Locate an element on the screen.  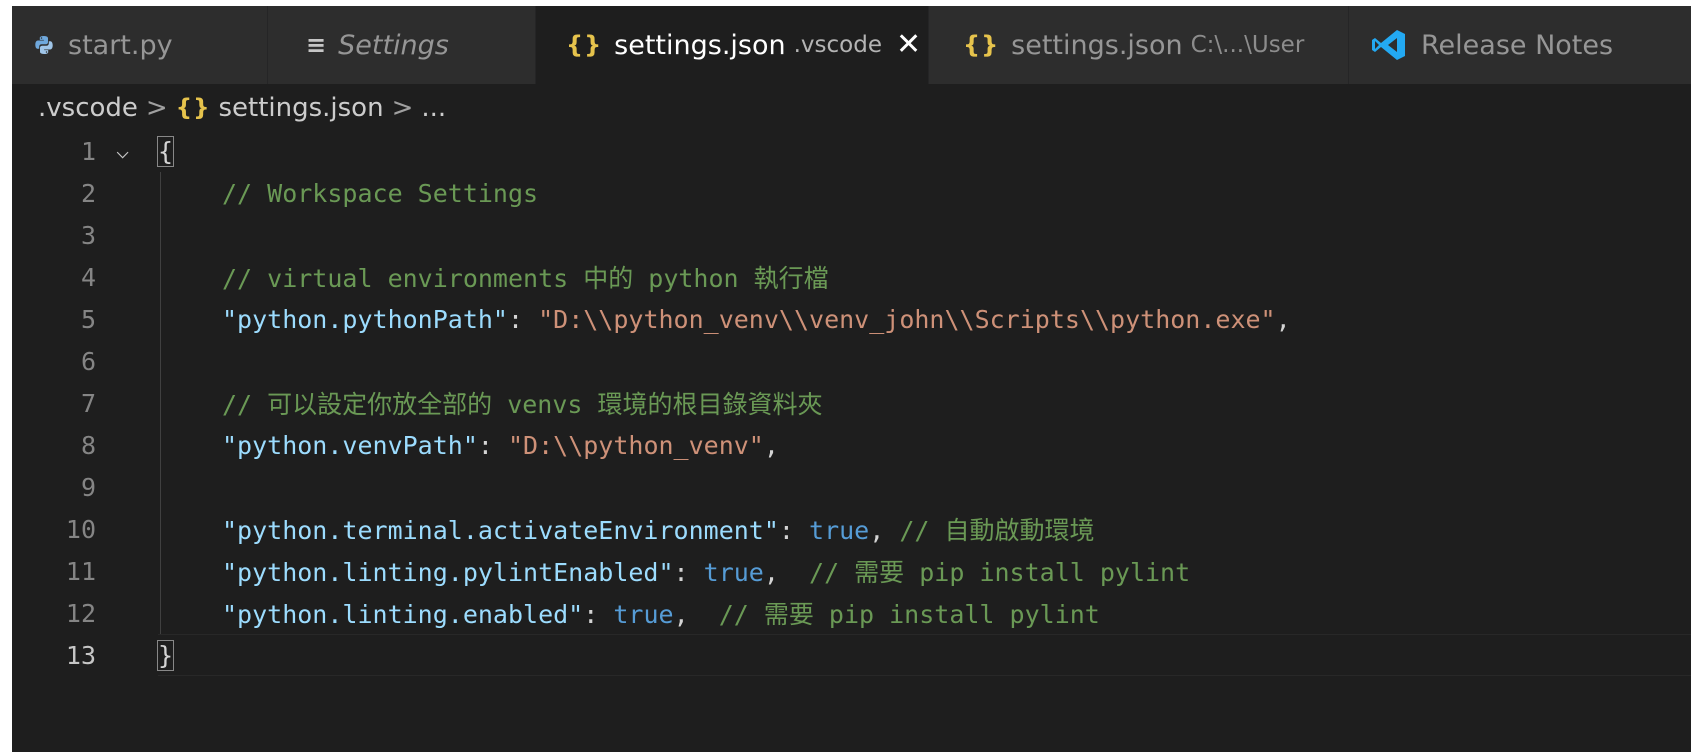
code-token-cmt: // Workspace Settings is located at coordinates (380, 193).